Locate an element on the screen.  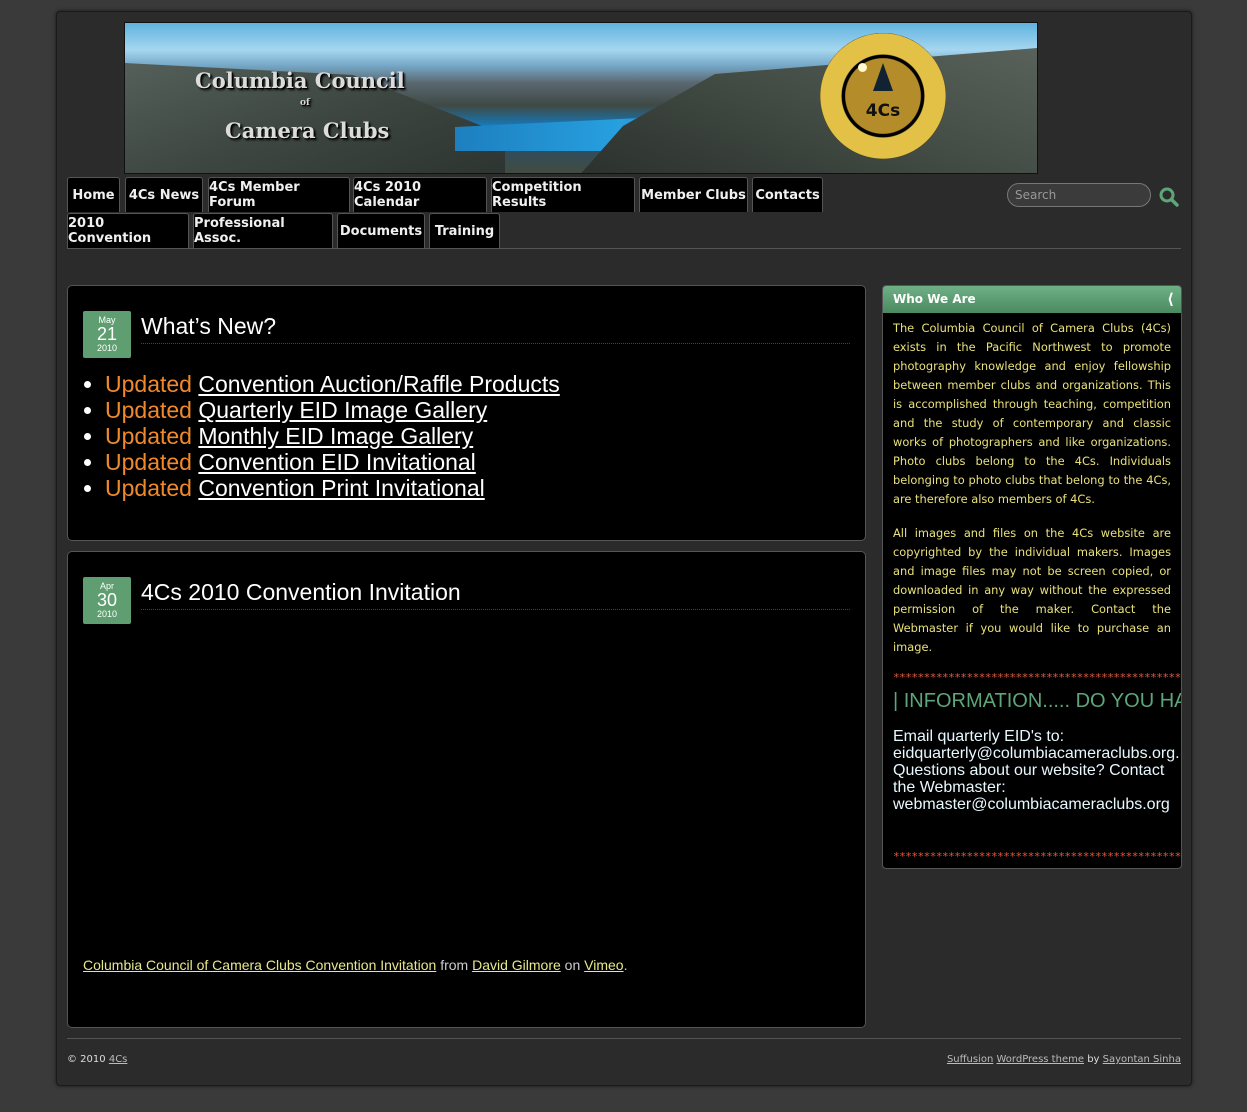
date-badge: May 21 2010 is located at coordinates (107, 334).